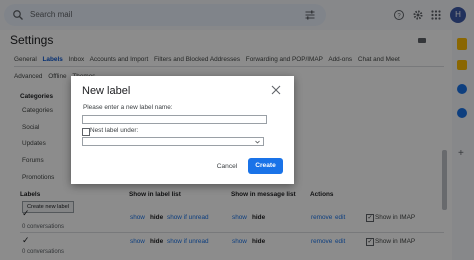 The height and width of the screenshot is (260, 474). I want to click on nest-label-checkbox, so click(86, 132).